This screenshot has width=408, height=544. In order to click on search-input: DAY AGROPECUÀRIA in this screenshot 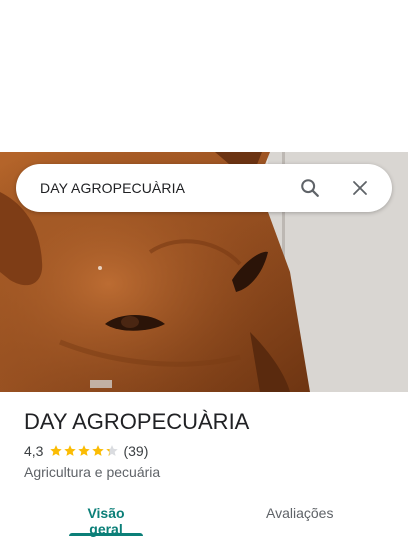, I will do `click(166, 188)`.